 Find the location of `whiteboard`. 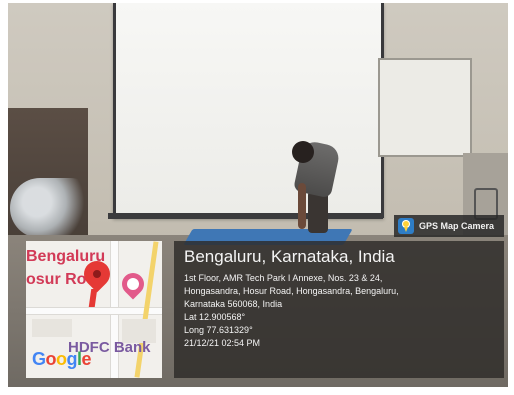

whiteboard is located at coordinates (425, 107).